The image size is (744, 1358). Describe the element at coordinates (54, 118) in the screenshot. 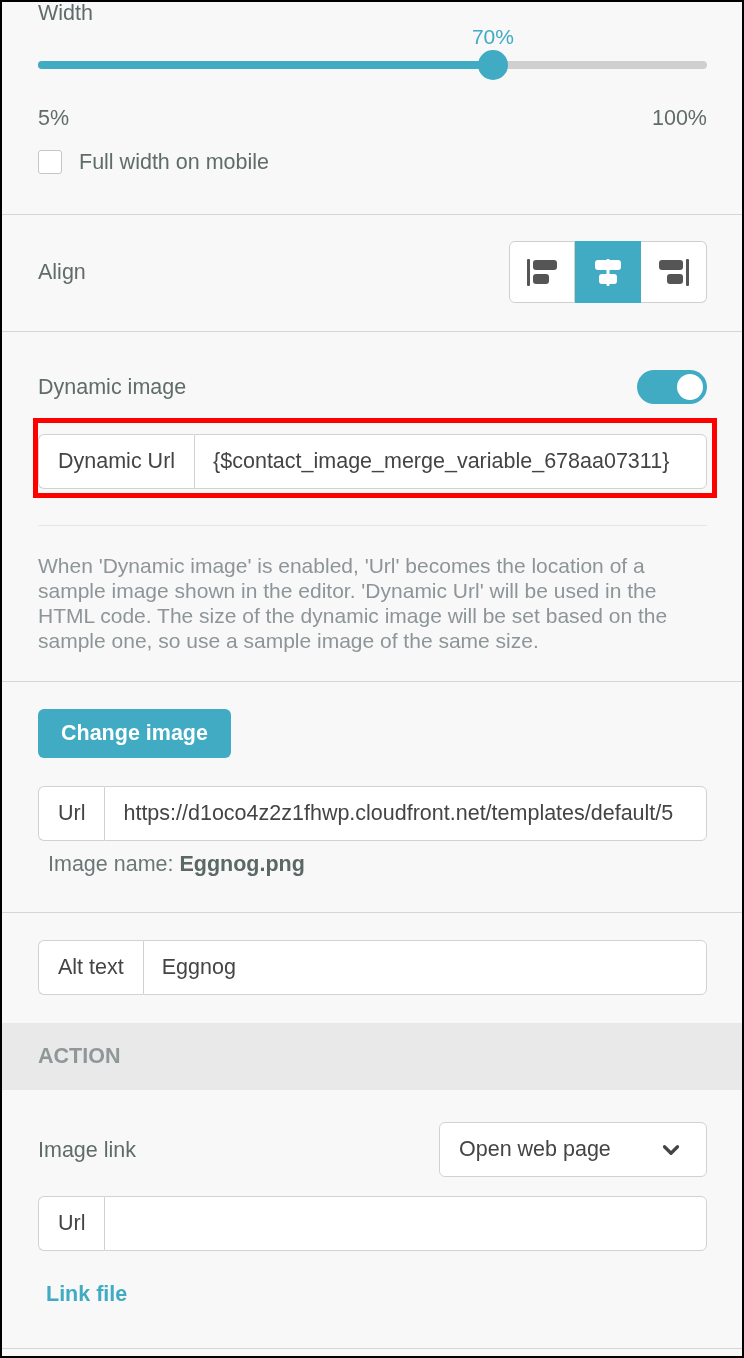

I see `slider-min-label: 5%` at that location.